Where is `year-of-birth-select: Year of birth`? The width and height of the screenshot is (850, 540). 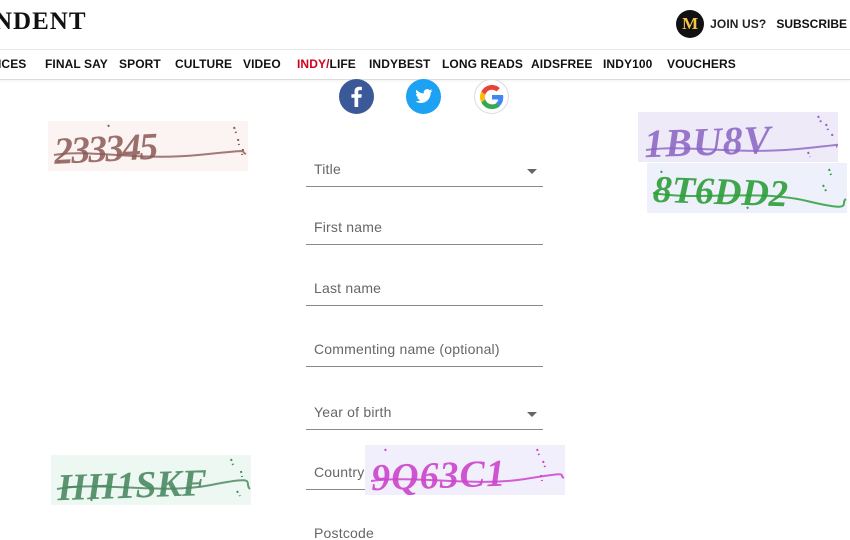
year-of-birth-select: Year of birth is located at coordinates (424, 414).